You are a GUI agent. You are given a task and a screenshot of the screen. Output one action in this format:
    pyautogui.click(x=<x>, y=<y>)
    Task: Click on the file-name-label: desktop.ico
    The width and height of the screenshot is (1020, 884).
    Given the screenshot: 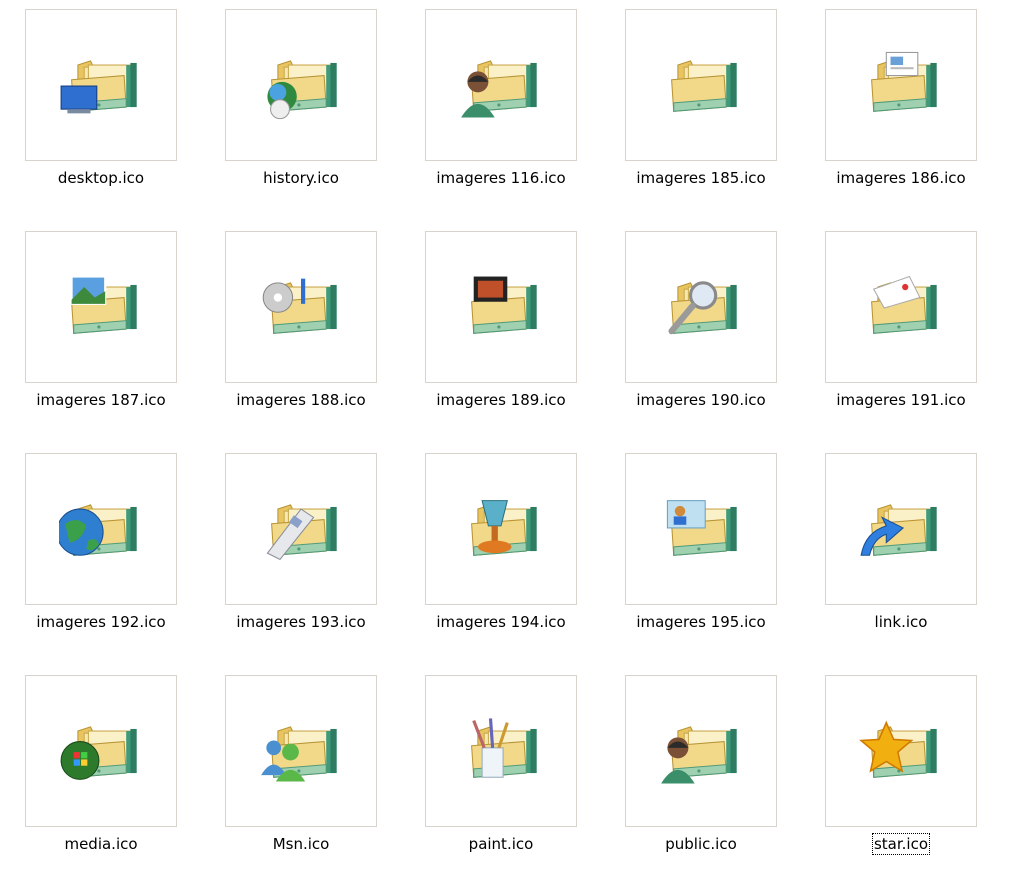 What is the action you would take?
    pyautogui.click(x=101, y=178)
    